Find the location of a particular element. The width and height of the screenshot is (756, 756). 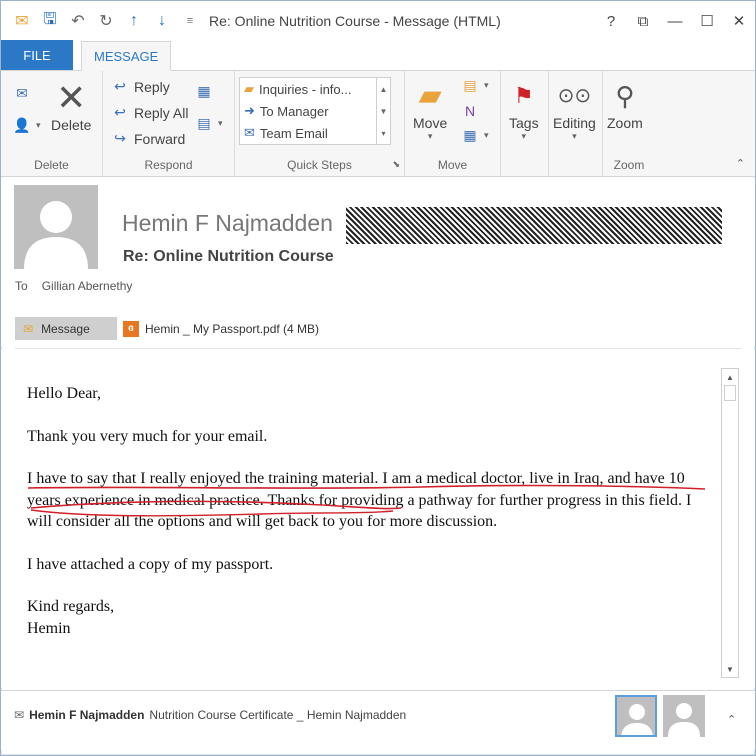

binoculars-icon: ⊙⊙ is located at coordinates (574, 96).